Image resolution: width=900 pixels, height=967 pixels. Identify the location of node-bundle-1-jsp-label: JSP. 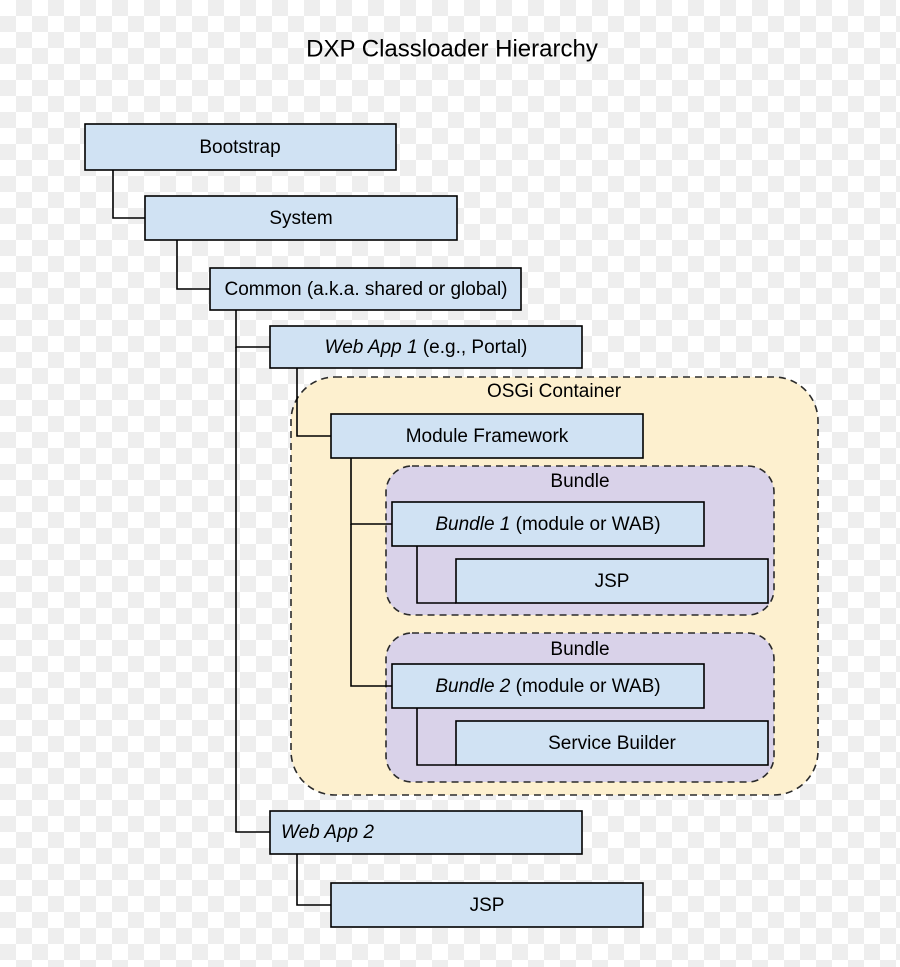
(612, 581).